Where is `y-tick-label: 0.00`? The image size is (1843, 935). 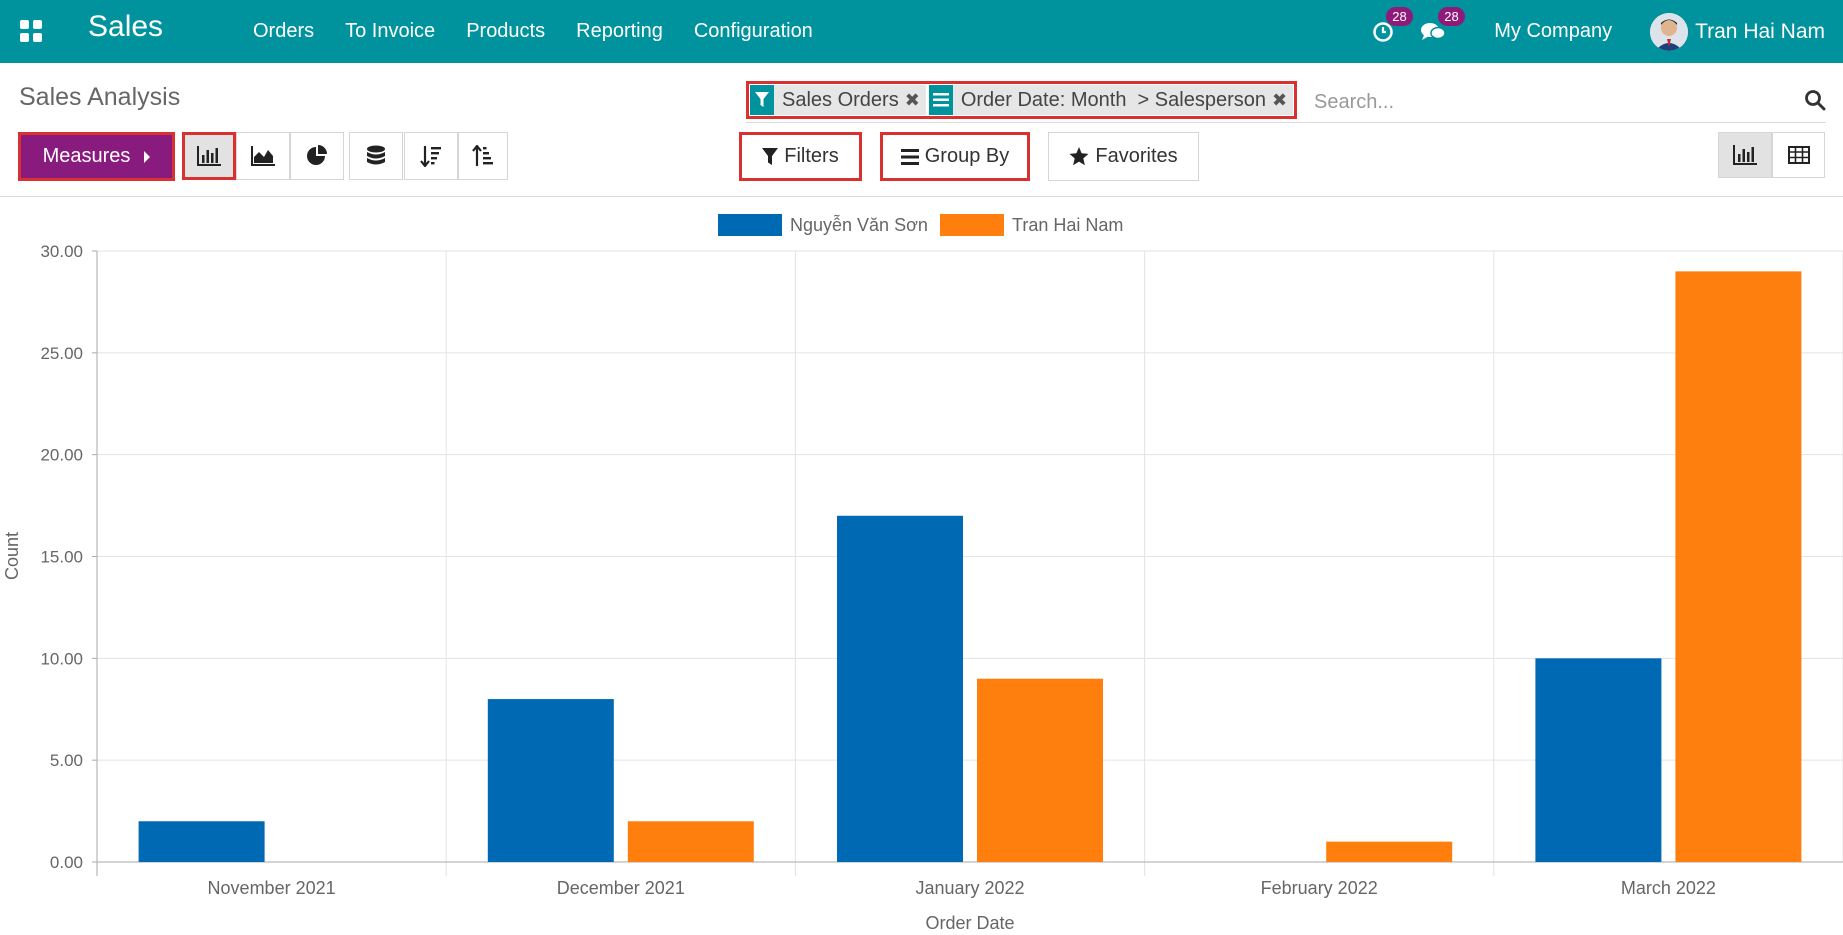
y-tick-label: 0.00 is located at coordinates (66, 862).